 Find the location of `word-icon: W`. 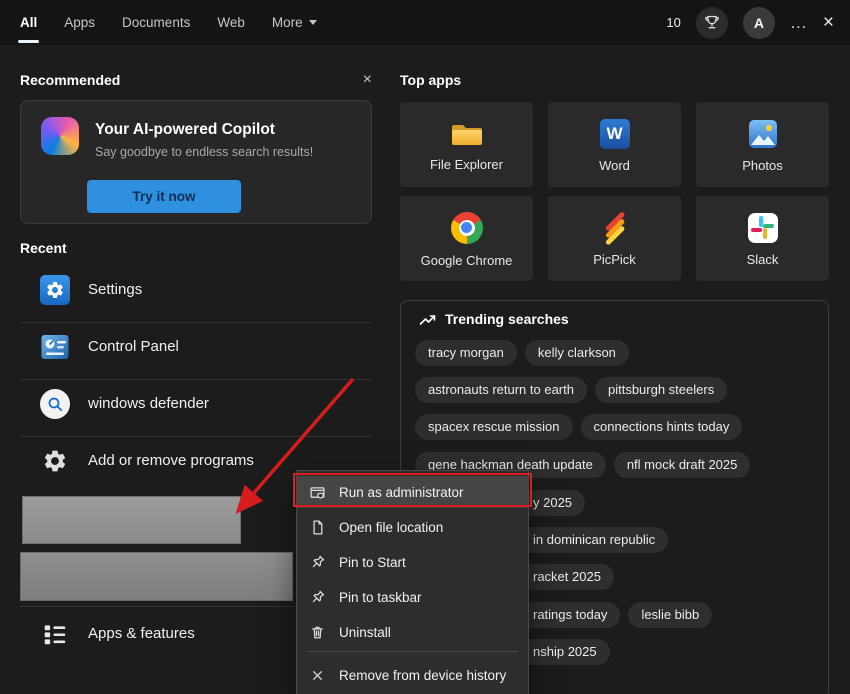

word-icon: W is located at coordinates (614, 133).